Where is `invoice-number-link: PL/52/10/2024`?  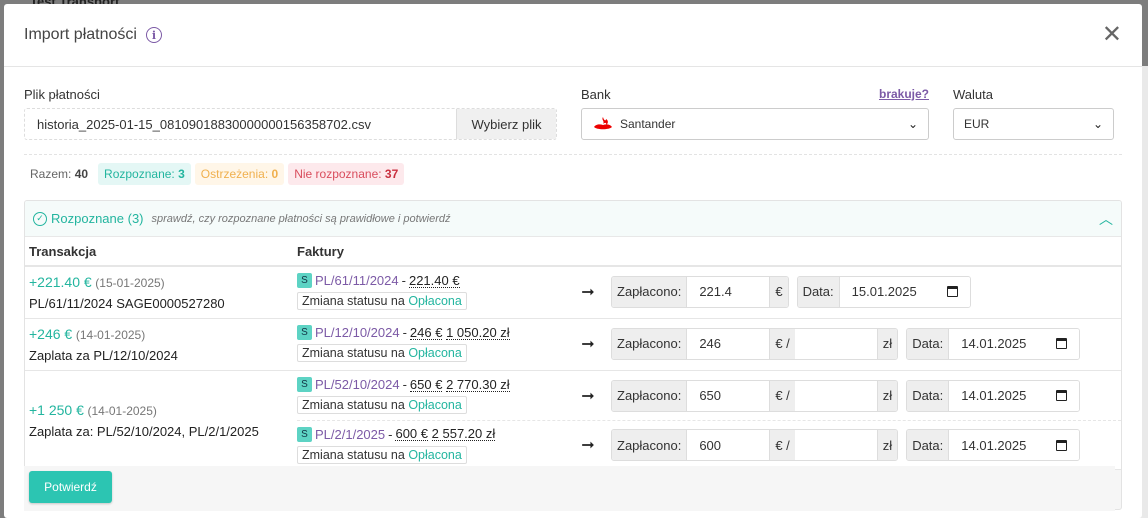
invoice-number-link: PL/52/10/2024 is located at coordinates (357, 384).